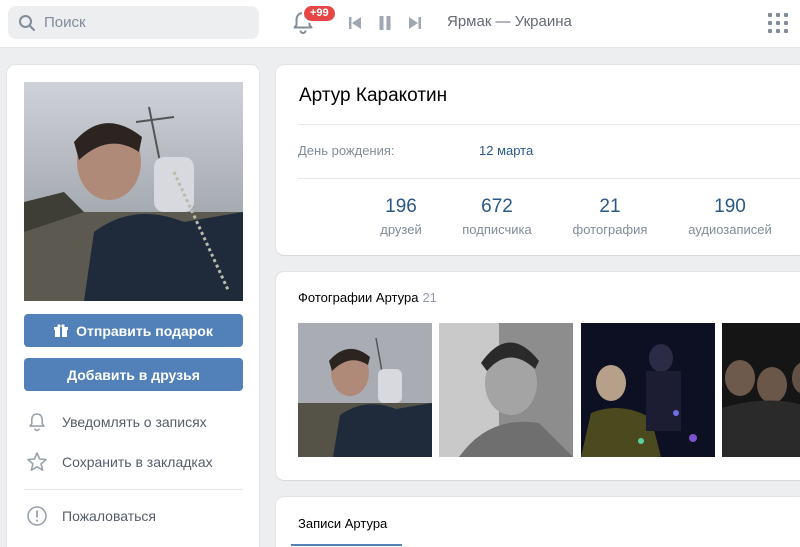 This screenshot has width=800, height=547. What do you see at coordinates (778, 23) in the screenshot?
I see `apps-grid-icon` at bounding box center [778, 23].